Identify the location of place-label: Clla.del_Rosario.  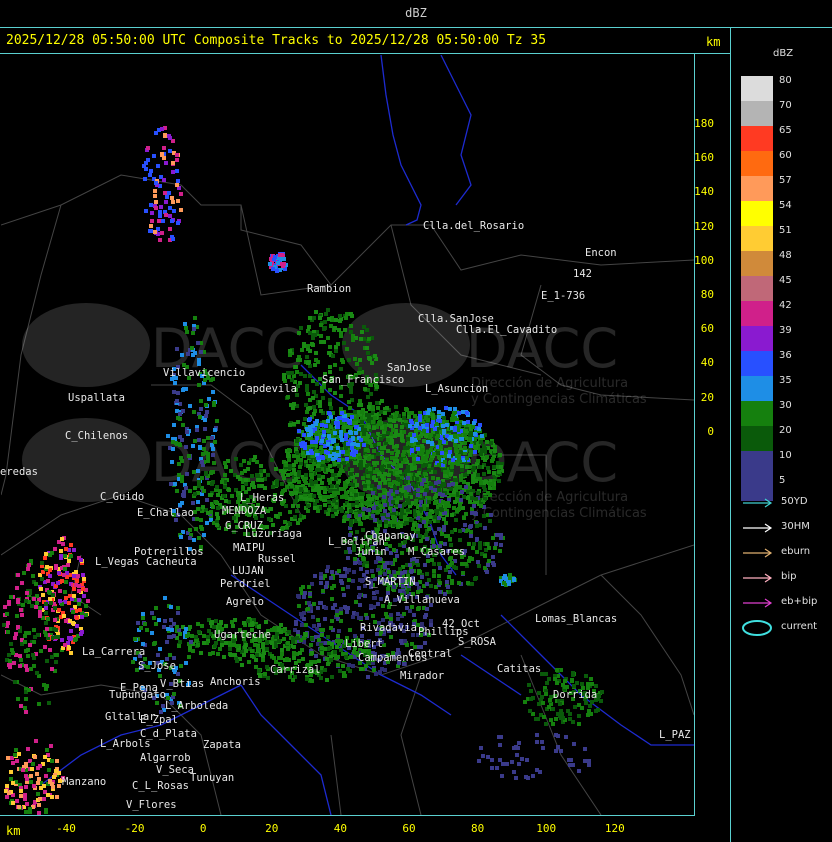
(474, 226).